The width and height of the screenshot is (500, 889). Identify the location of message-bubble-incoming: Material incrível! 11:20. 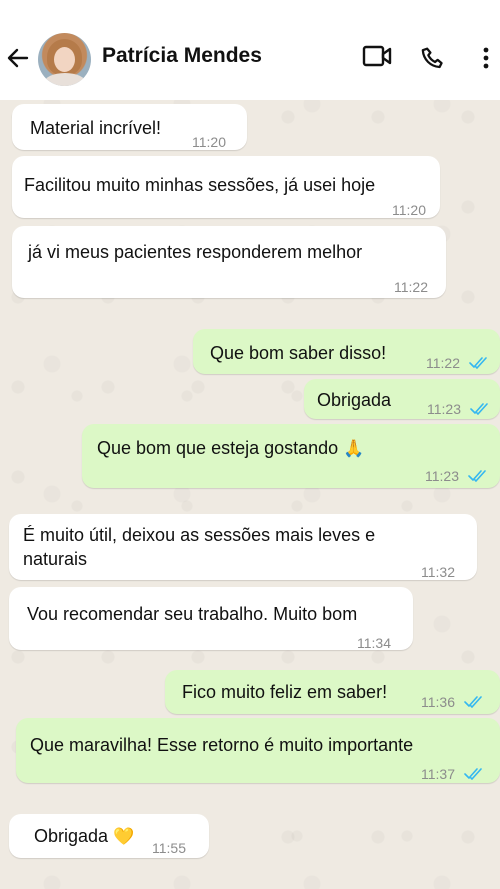
(129, 127).